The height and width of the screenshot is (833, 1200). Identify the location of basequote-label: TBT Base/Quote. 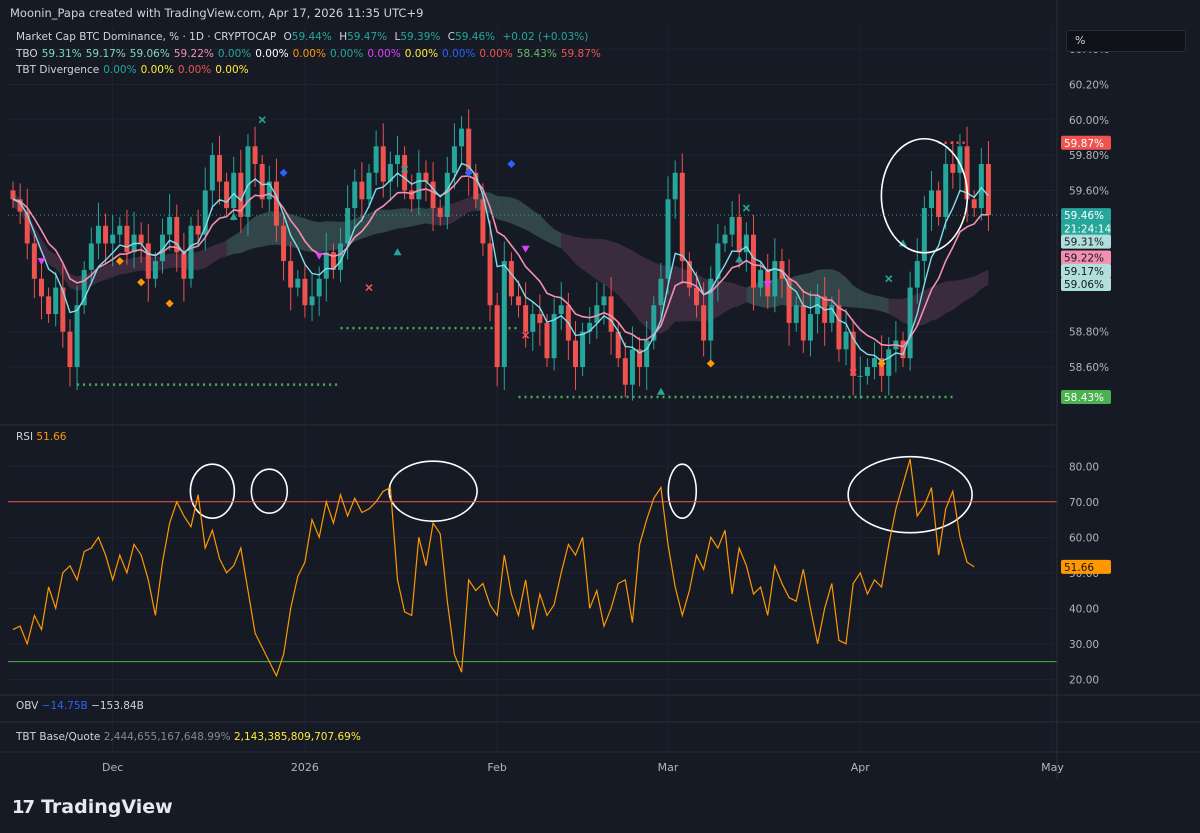
(58, 737).